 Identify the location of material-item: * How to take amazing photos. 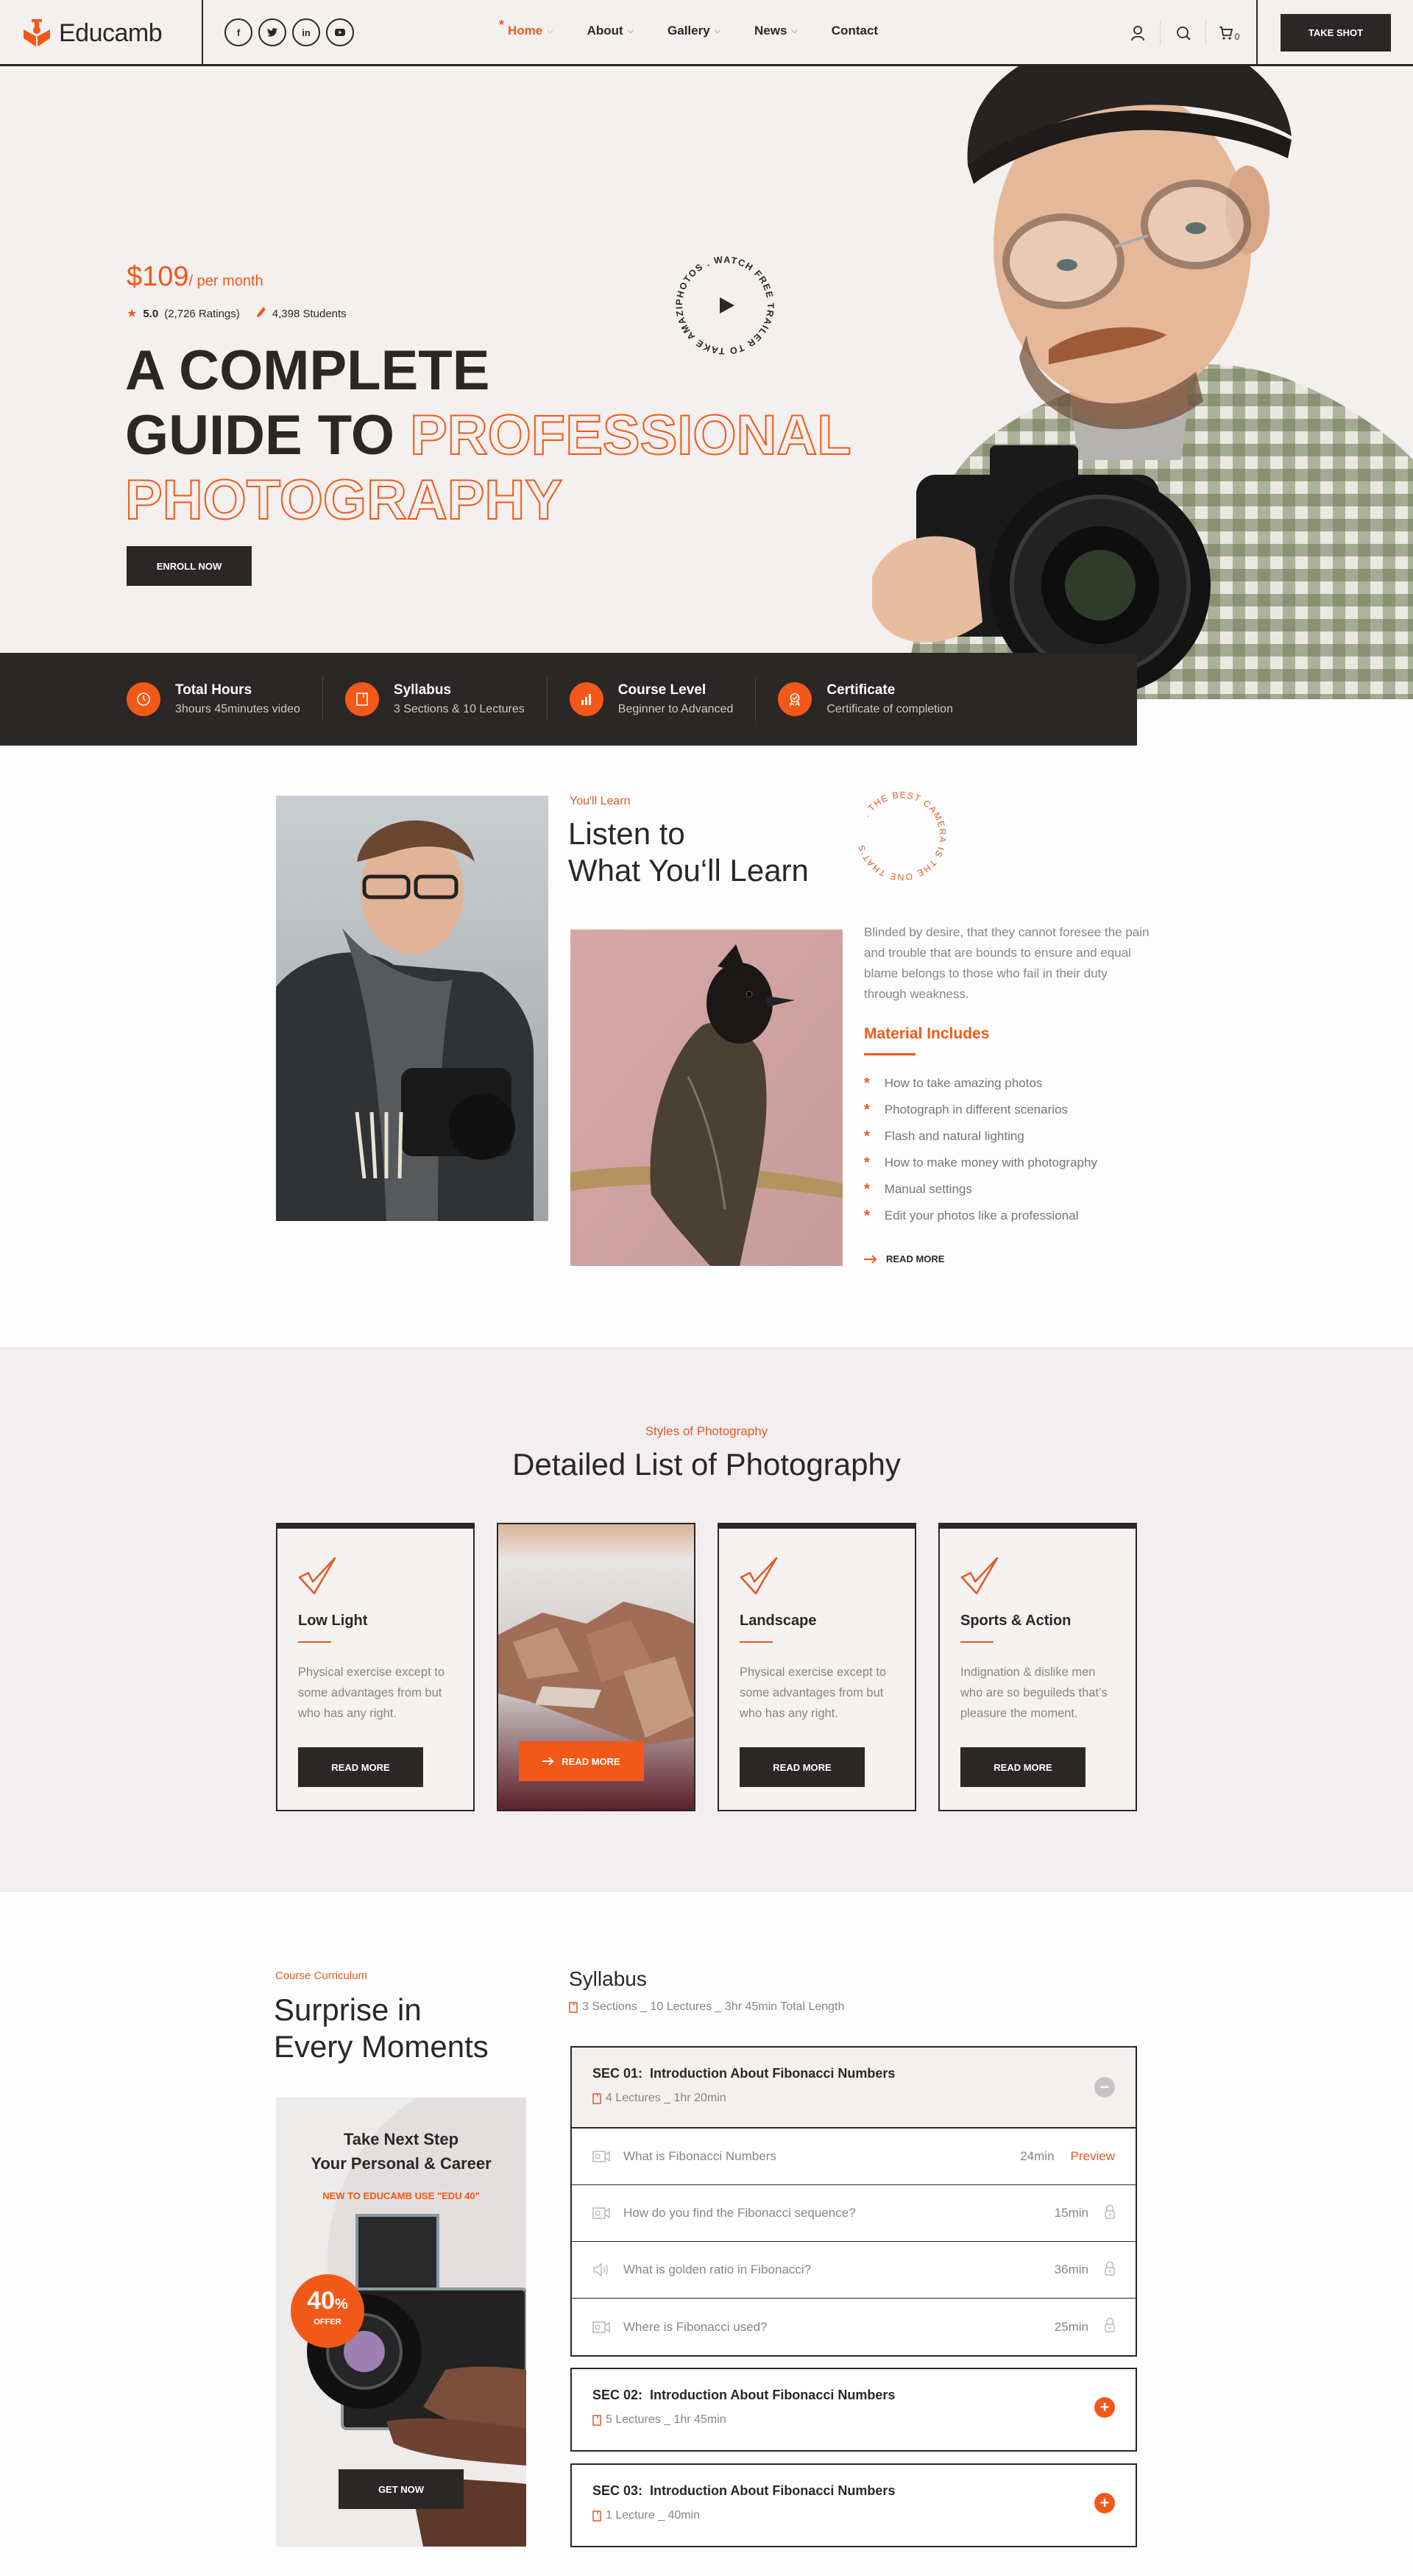
(980, 1083).